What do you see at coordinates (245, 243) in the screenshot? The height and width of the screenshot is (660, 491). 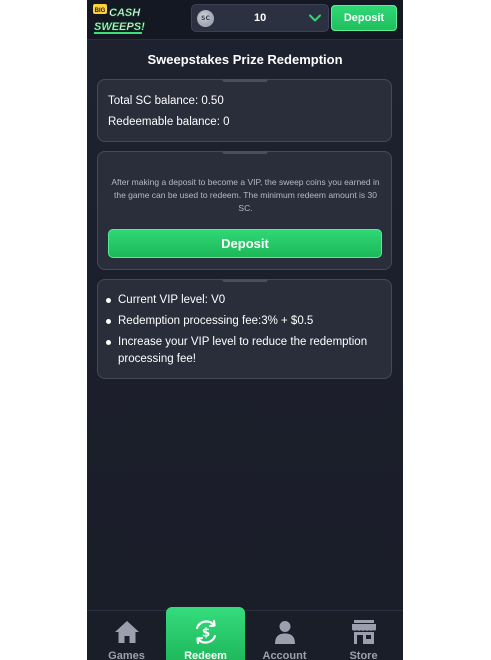 I see `deposit-button: Deposit` at bounding box center [245, 243].